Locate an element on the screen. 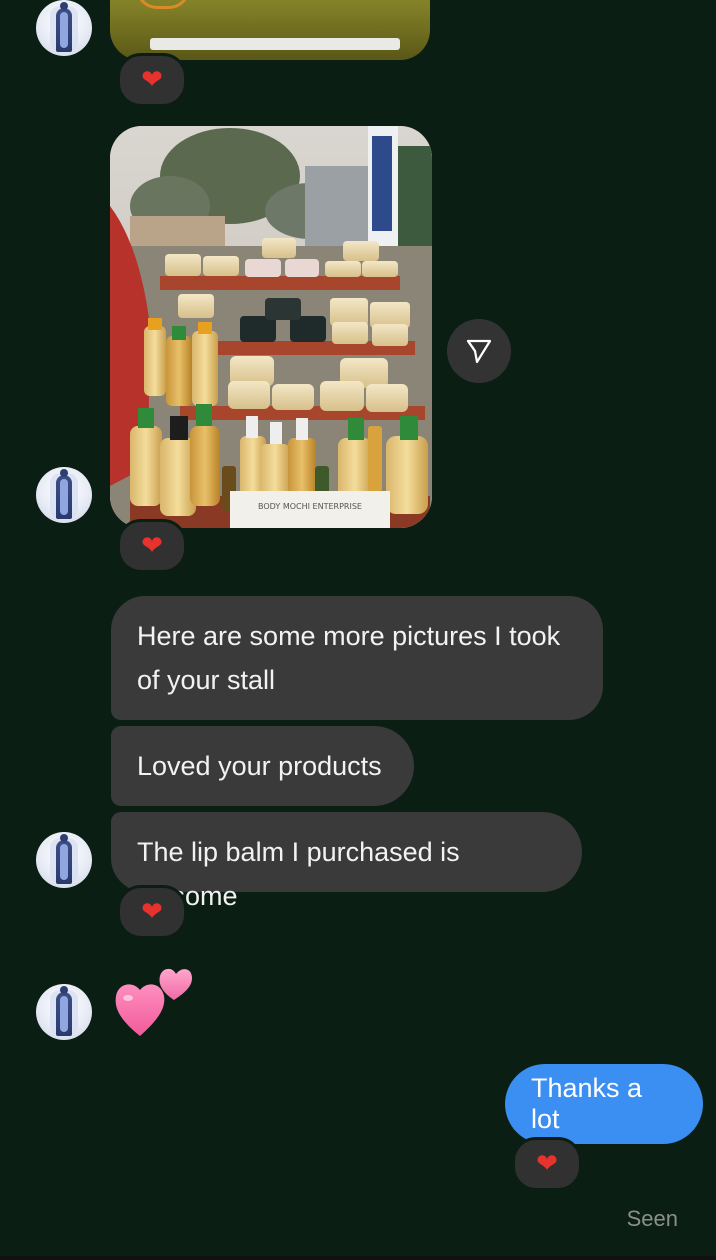 This screenshot has height=1260, width=716. message-bubble-incoming: Loved your products is located at coordinates (262, 766).